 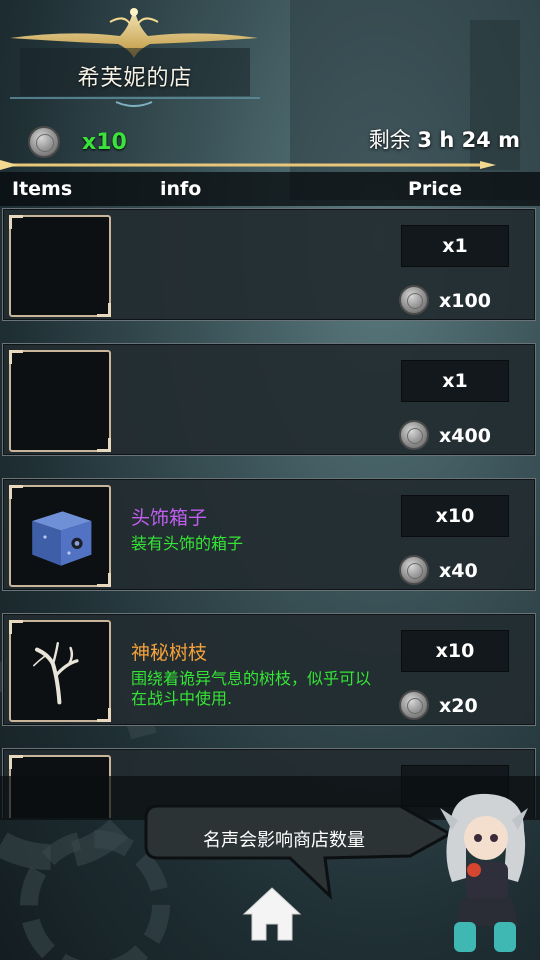 I want to click on shop-title: 希芙妮的店, so click(x=135, y=78).